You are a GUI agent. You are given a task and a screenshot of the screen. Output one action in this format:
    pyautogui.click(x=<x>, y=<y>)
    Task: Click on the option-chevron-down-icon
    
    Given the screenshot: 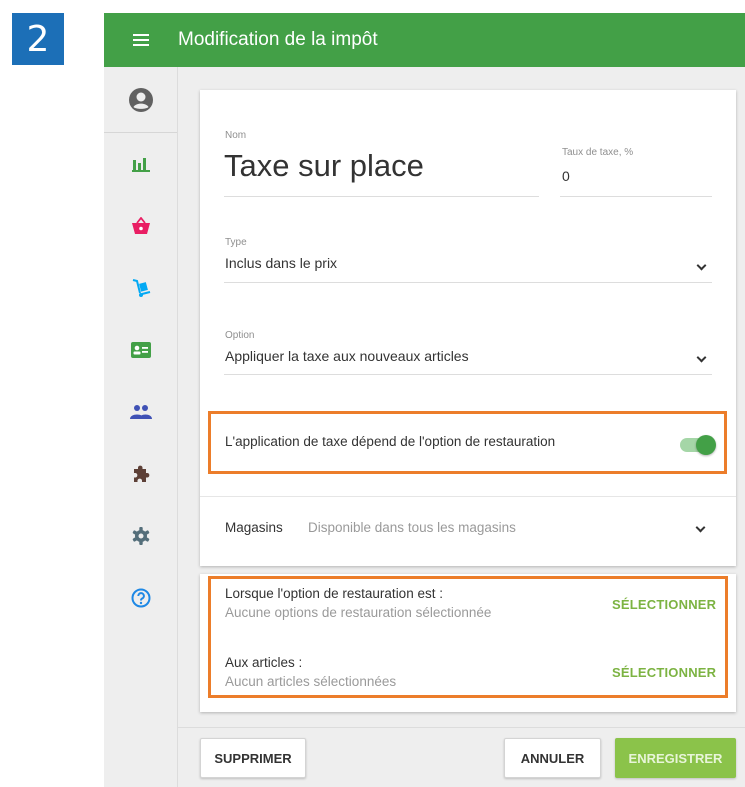 What is the action you would take?
    pyautogui.click(x=701, y=357)
    